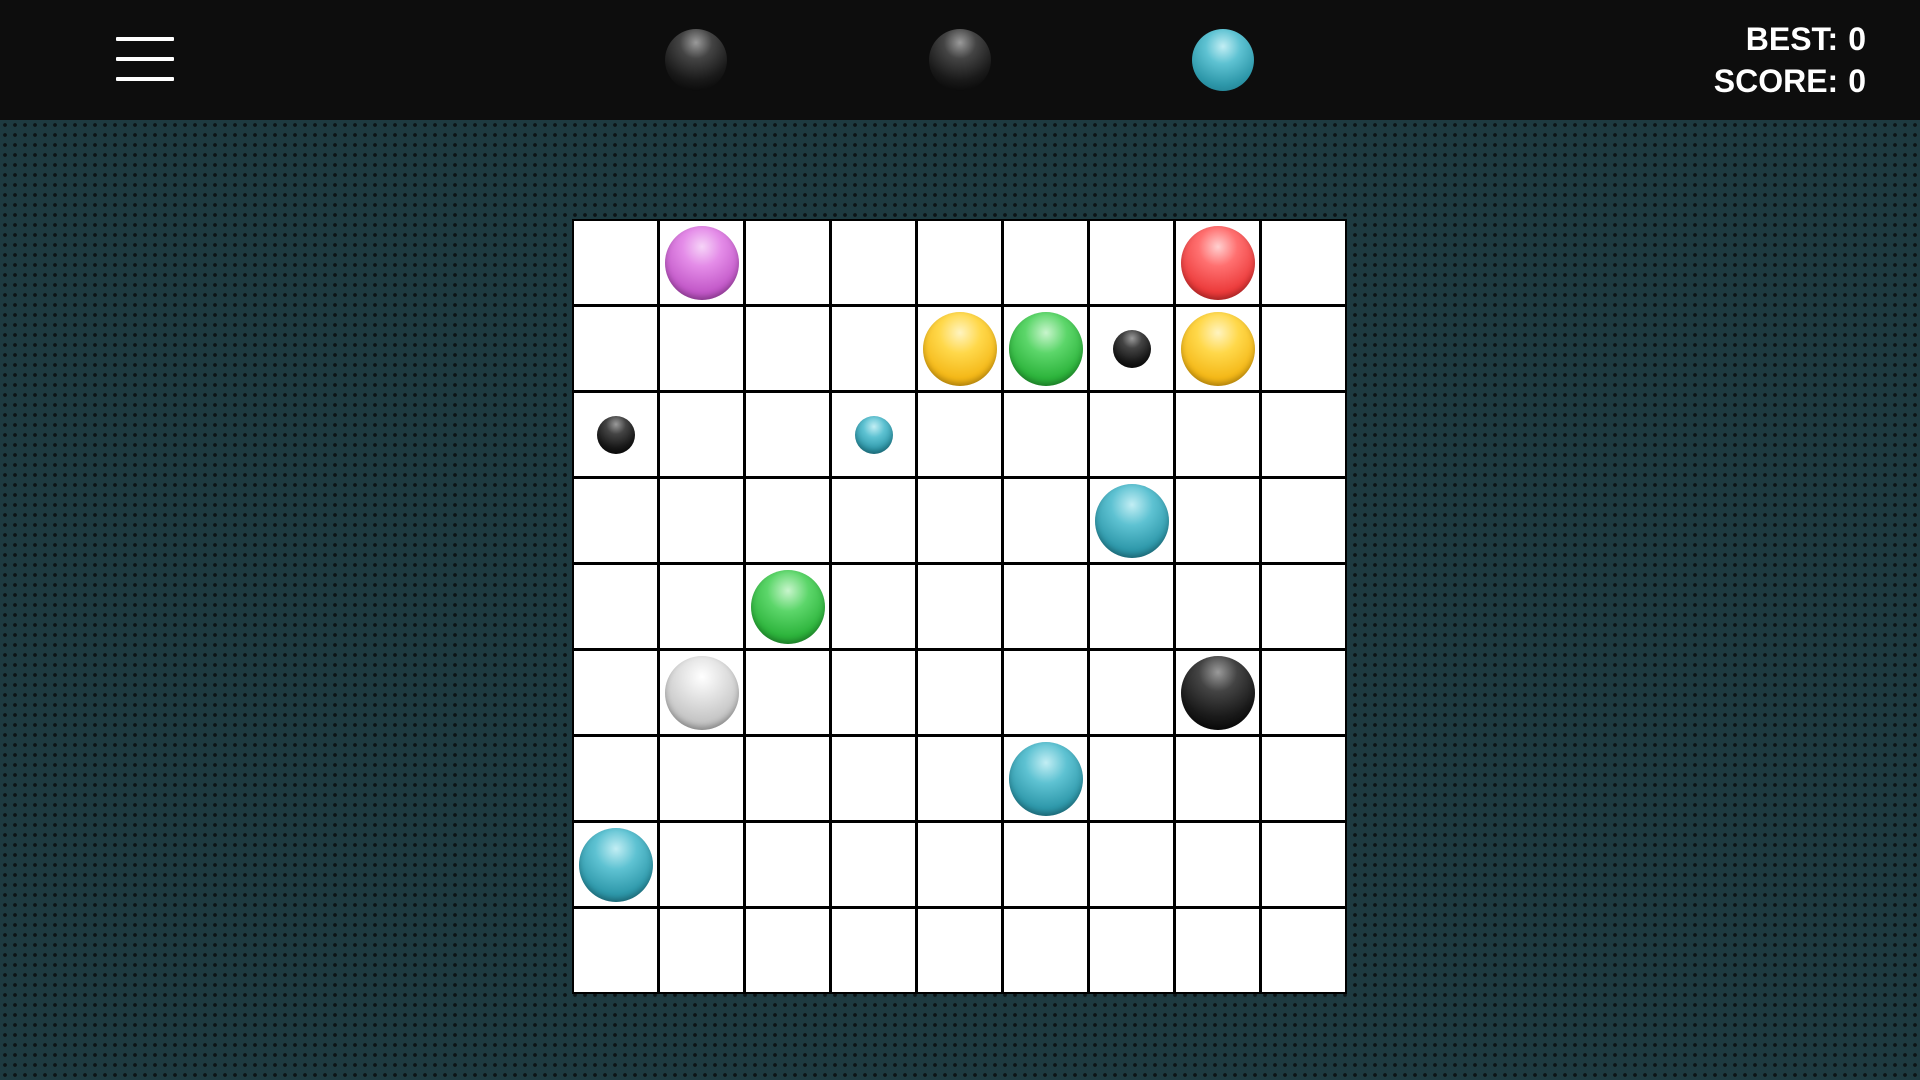 The width and height of the screenshot is (1920, 1080). I want to click on purple-ball, so click(701, 262).